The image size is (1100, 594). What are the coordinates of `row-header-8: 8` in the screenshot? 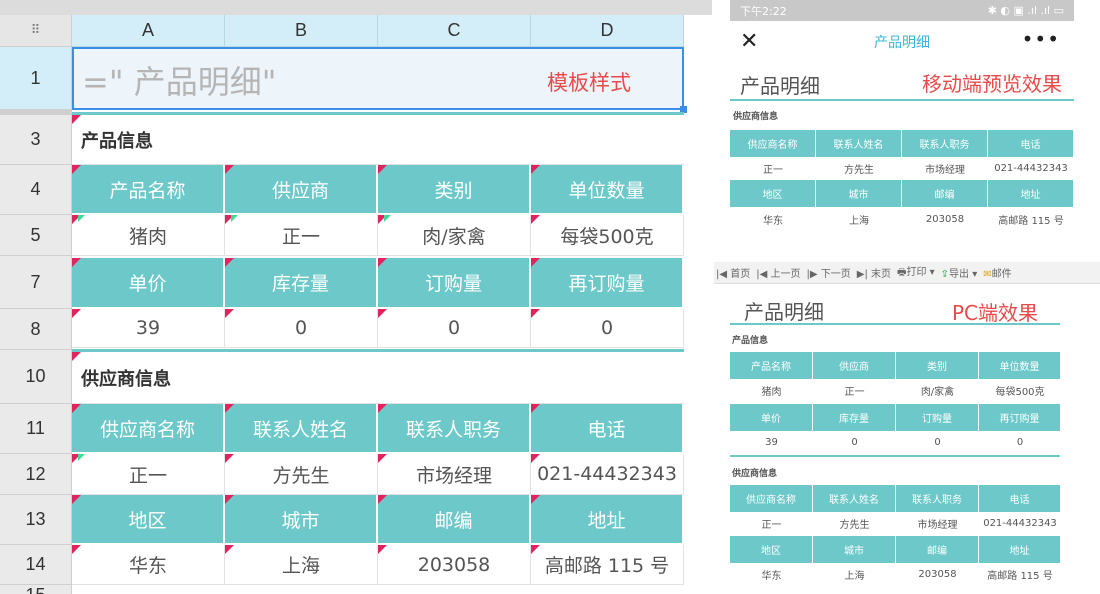 It's located at (36, 329).